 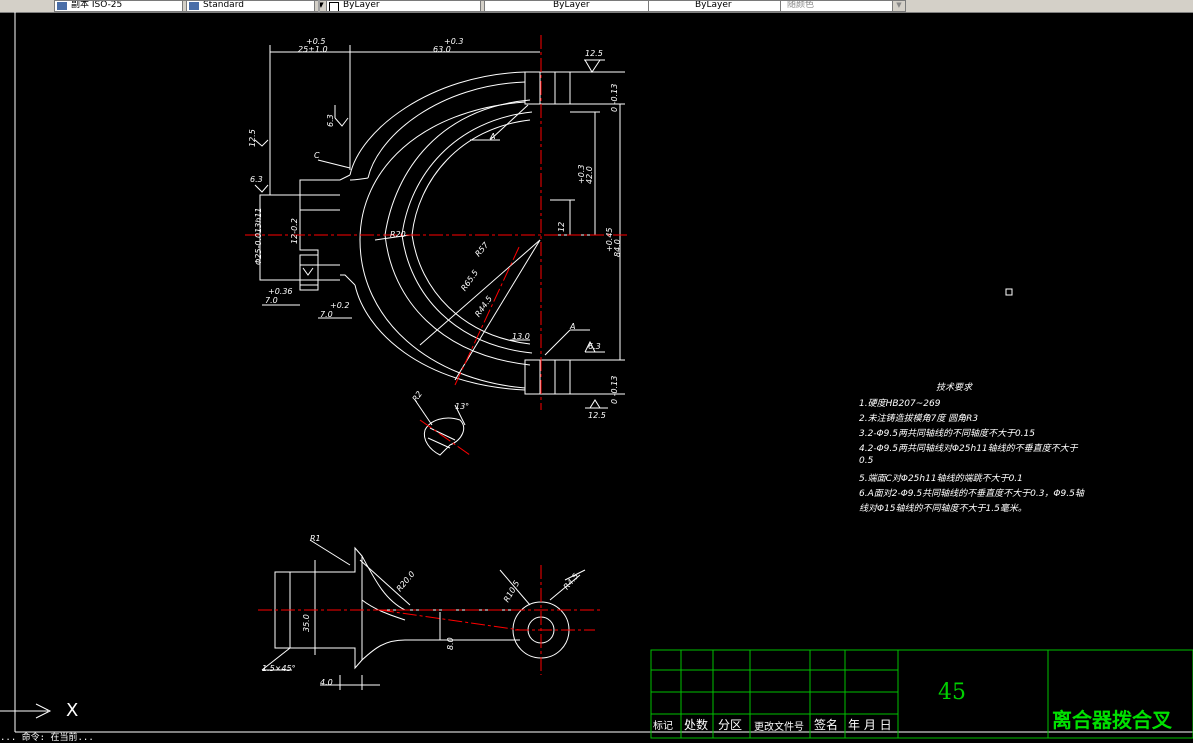 I want to click on chevron-down-icon: ▼, so click(x=898, y=6).